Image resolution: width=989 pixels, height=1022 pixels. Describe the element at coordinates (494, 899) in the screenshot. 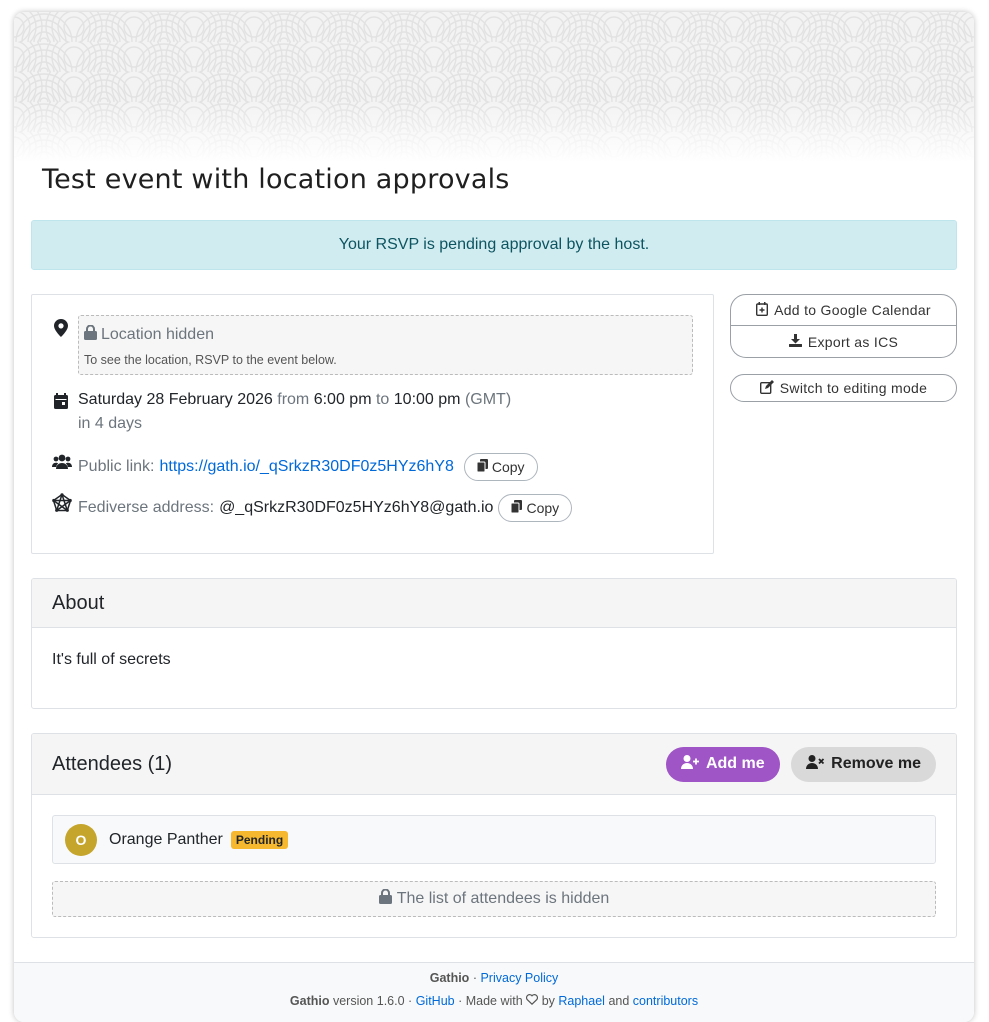

I see `attendees-hidden-note: The list of attendees is hidden` at that location.